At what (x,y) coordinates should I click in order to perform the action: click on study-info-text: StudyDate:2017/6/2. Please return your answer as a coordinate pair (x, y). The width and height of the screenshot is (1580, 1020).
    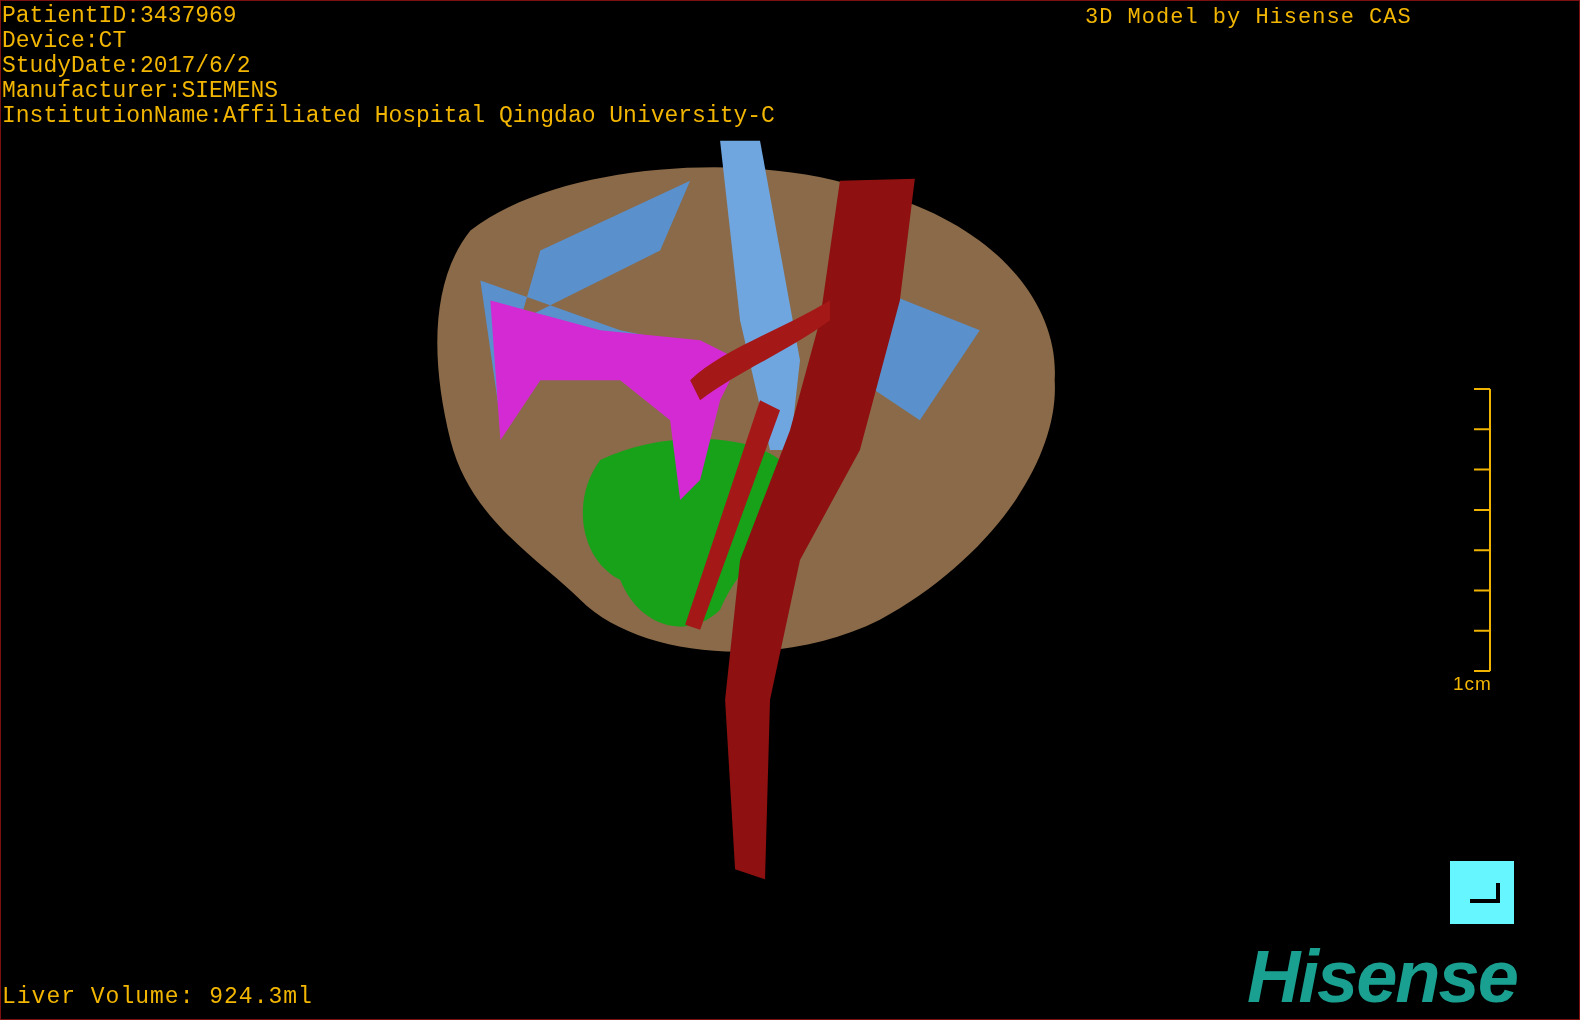
    Looking at the image, I should click on (126, 66).